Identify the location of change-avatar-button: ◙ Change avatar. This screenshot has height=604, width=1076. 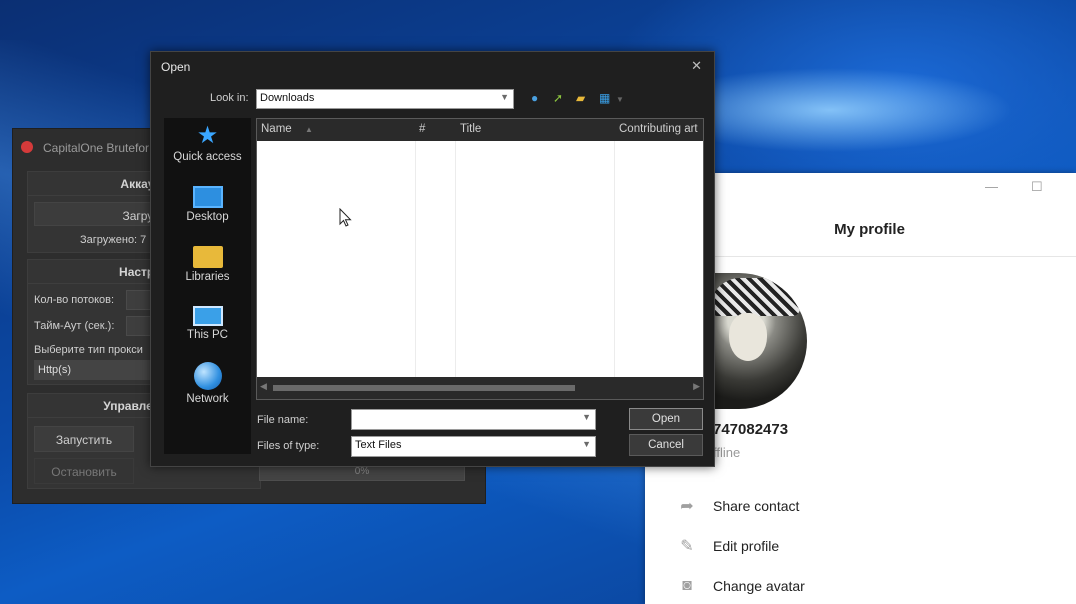
(740, 586).